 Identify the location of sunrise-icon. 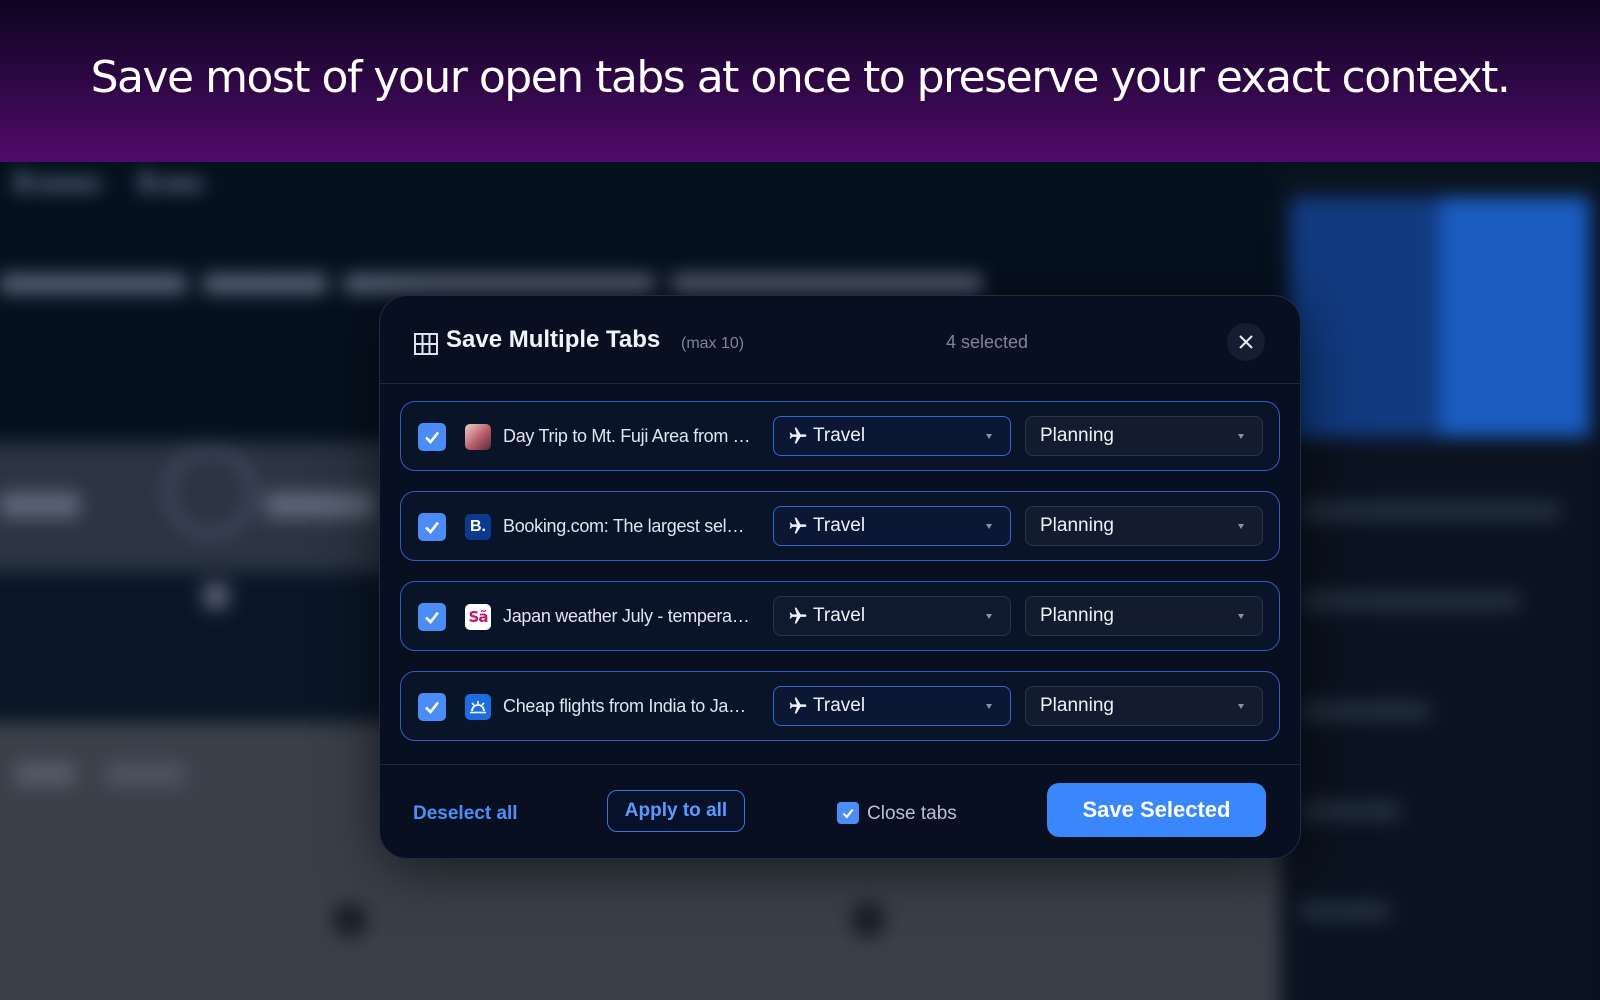
(478, 707).